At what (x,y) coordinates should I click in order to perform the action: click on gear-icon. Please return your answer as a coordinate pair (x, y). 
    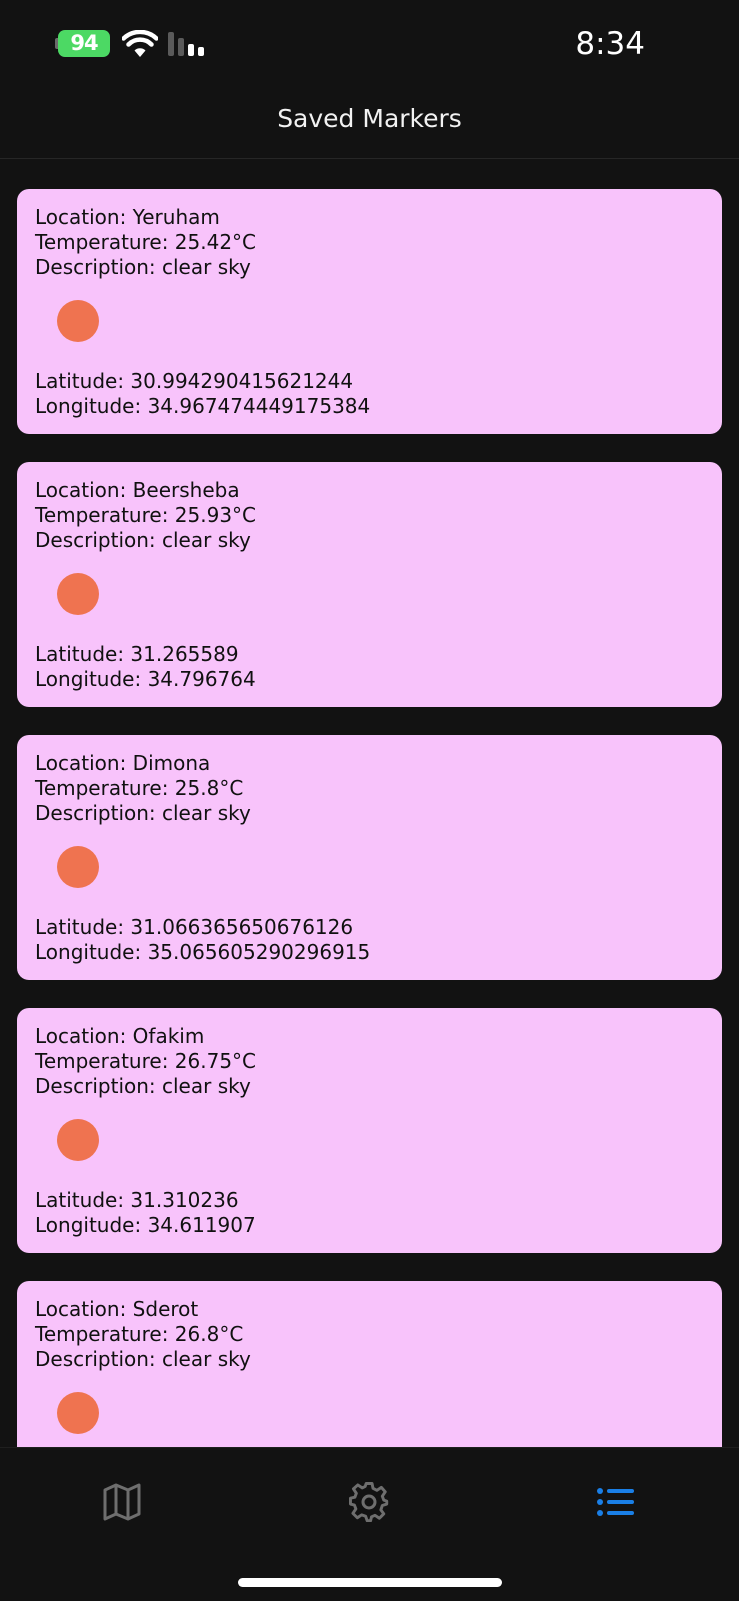
    Looking at the image, I should click on (369, 1502).